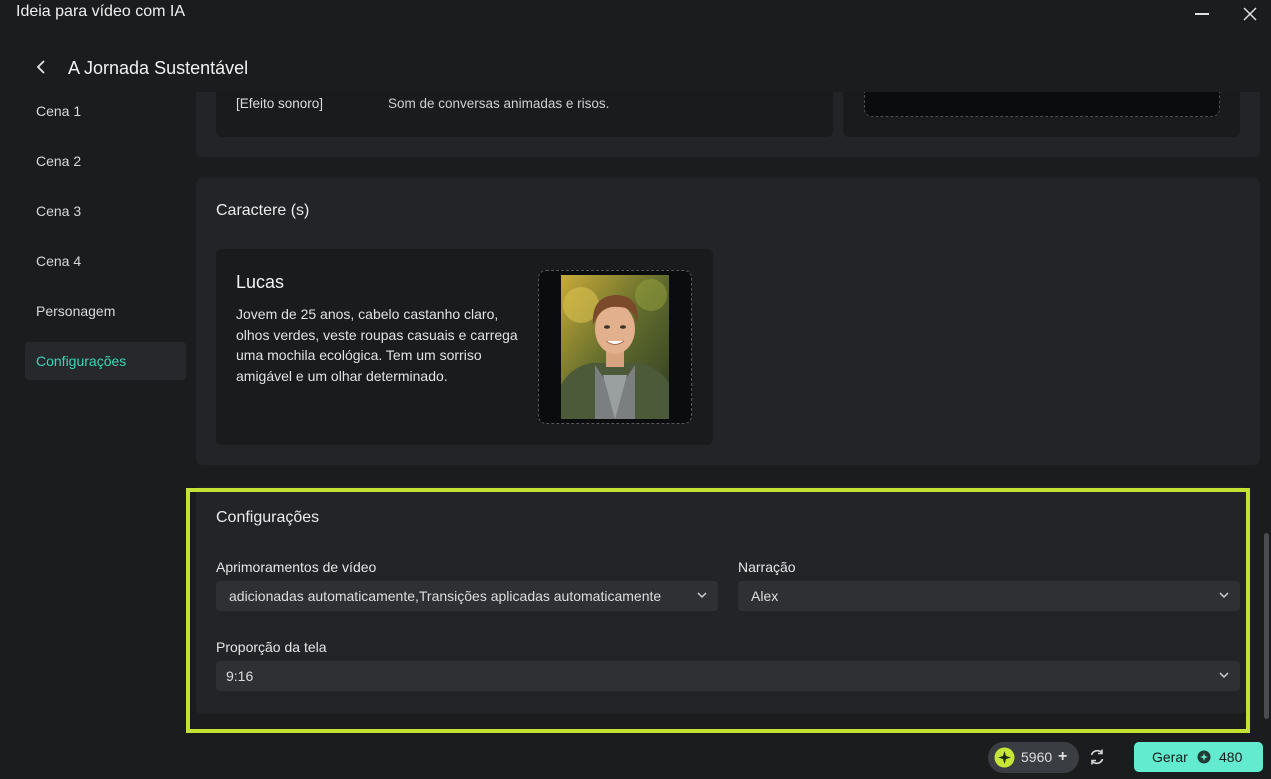  Describe the element at coordinates (1231, 757) in the screenshot. I see `generate-cost: 480` at that location.